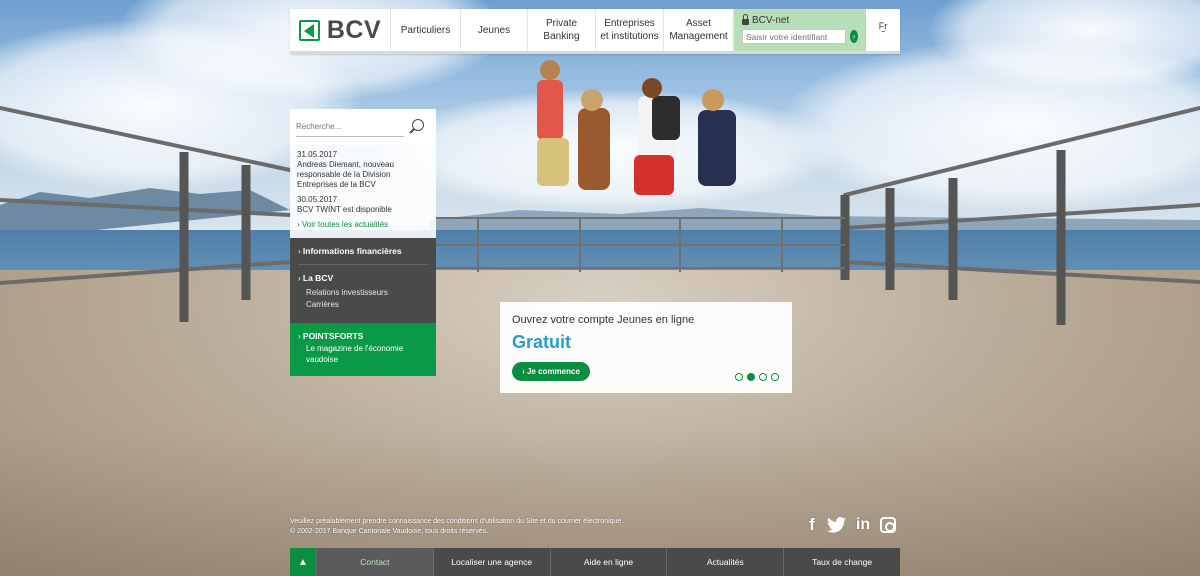  Describe the element at coordinates (757, 377) in the screenshot. I see `carousel-dots` at that location.